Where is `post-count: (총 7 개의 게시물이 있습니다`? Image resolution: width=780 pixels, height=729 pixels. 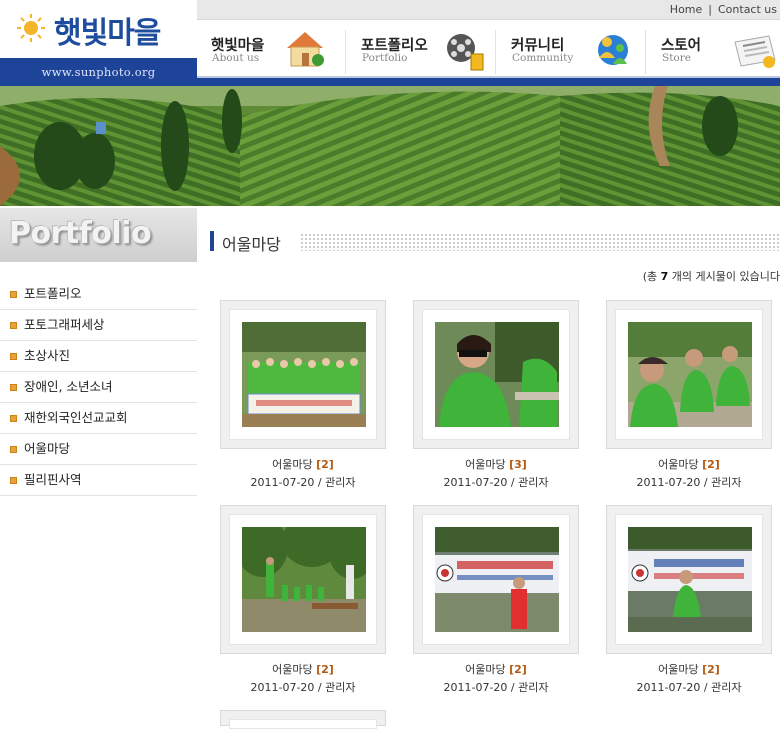
post-count: (총 7 개의 게시물이 있습니다 is located at coordinates (711, 276).